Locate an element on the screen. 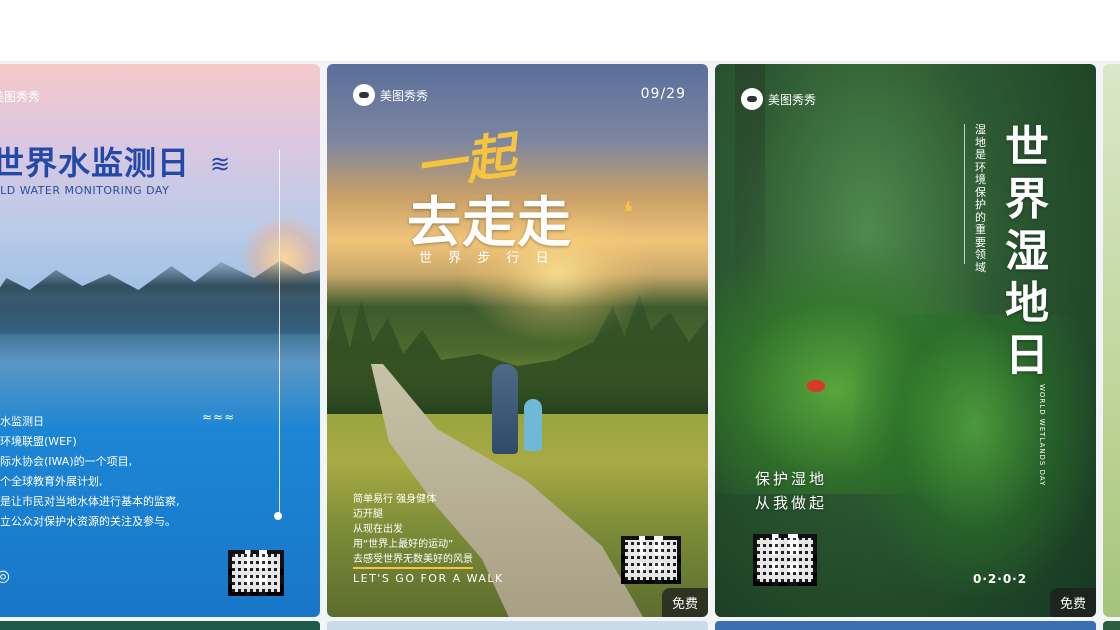 The image size is (1120, 630). vertical-divider is located at coordinates (279, 334).